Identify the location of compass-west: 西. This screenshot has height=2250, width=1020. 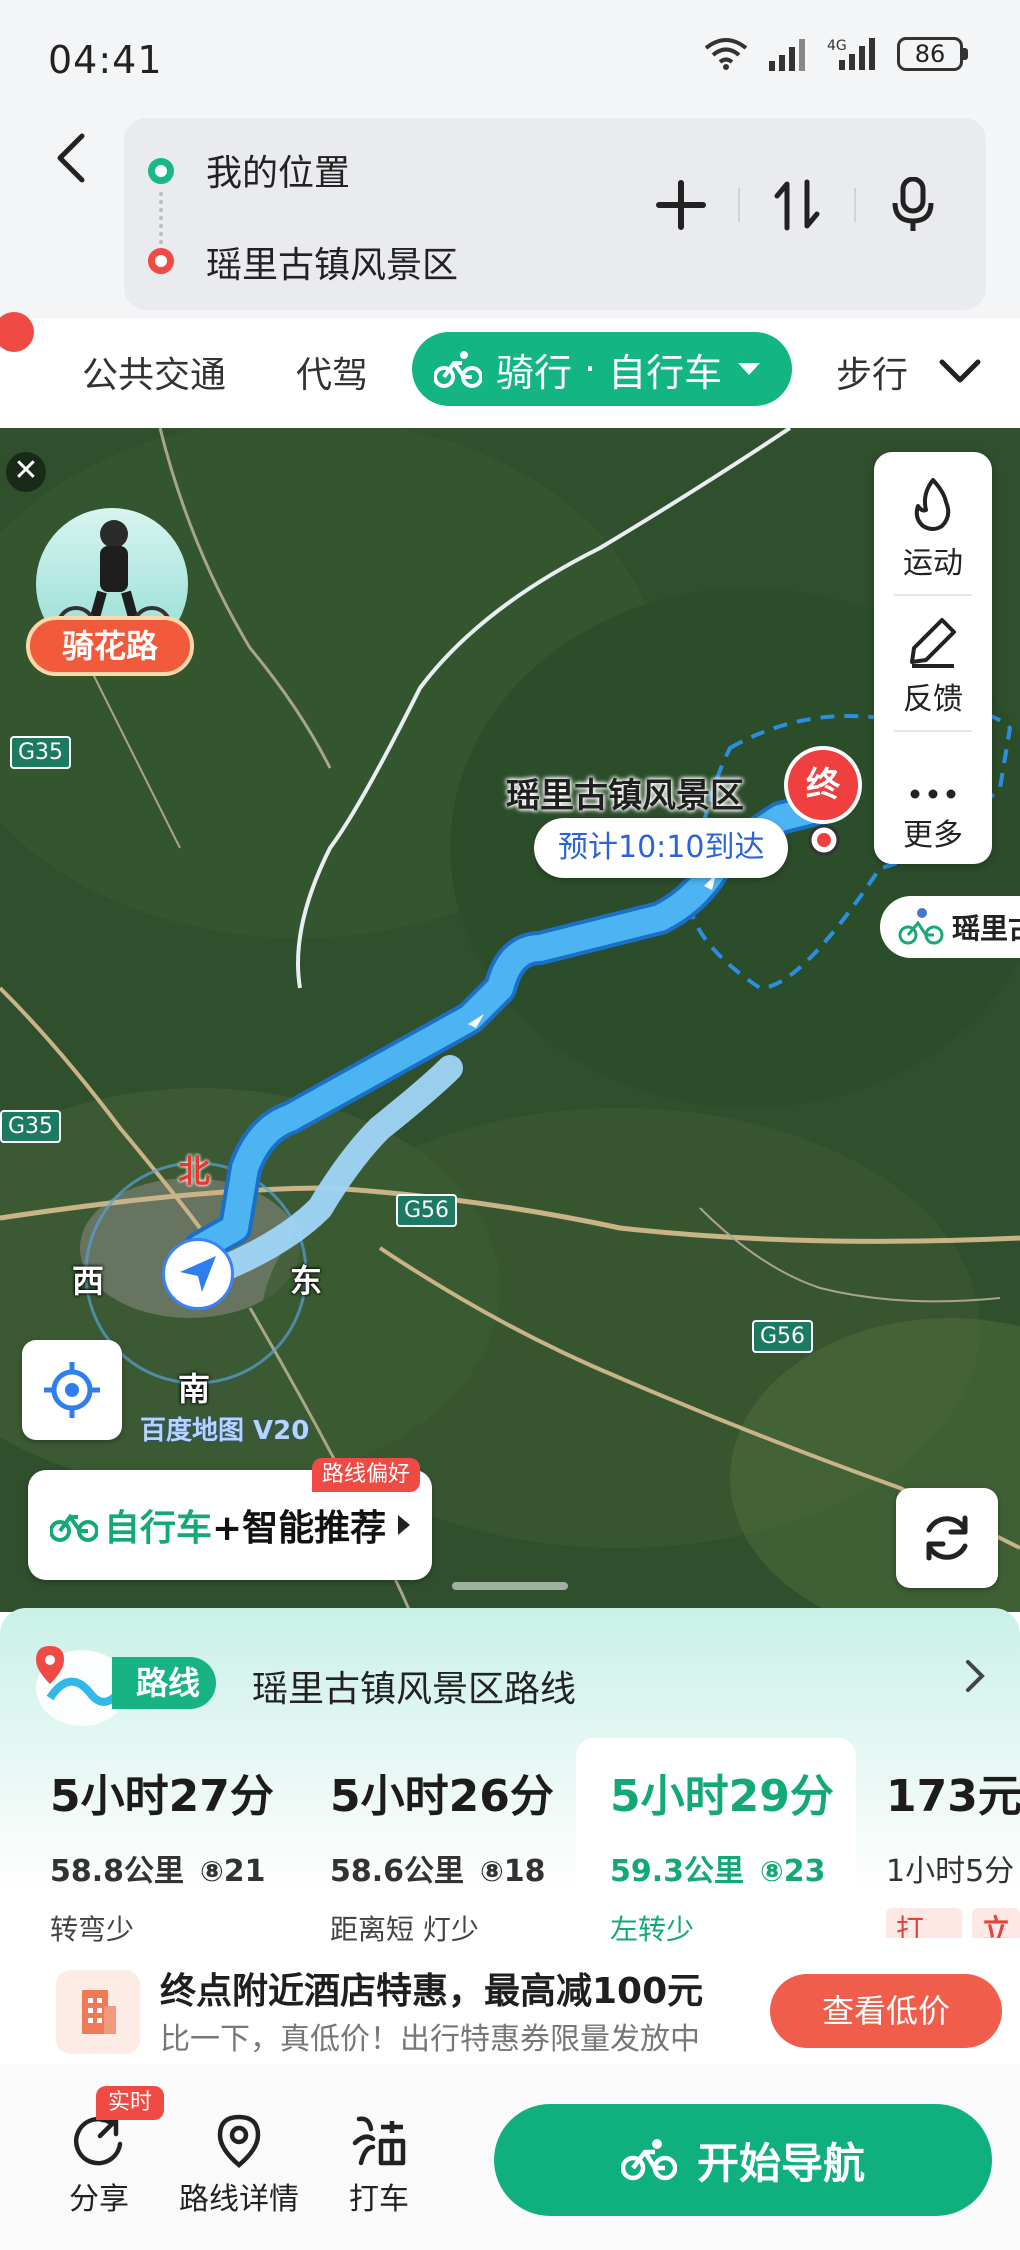
(88, 1281).